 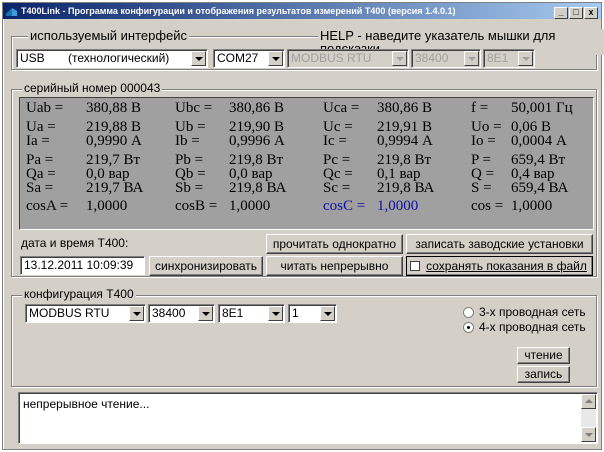 What do you see at coordinates (405, 141) in the screenshot?
I see `measurement-value: 0,9994 А` at bounding box center [405, 141].